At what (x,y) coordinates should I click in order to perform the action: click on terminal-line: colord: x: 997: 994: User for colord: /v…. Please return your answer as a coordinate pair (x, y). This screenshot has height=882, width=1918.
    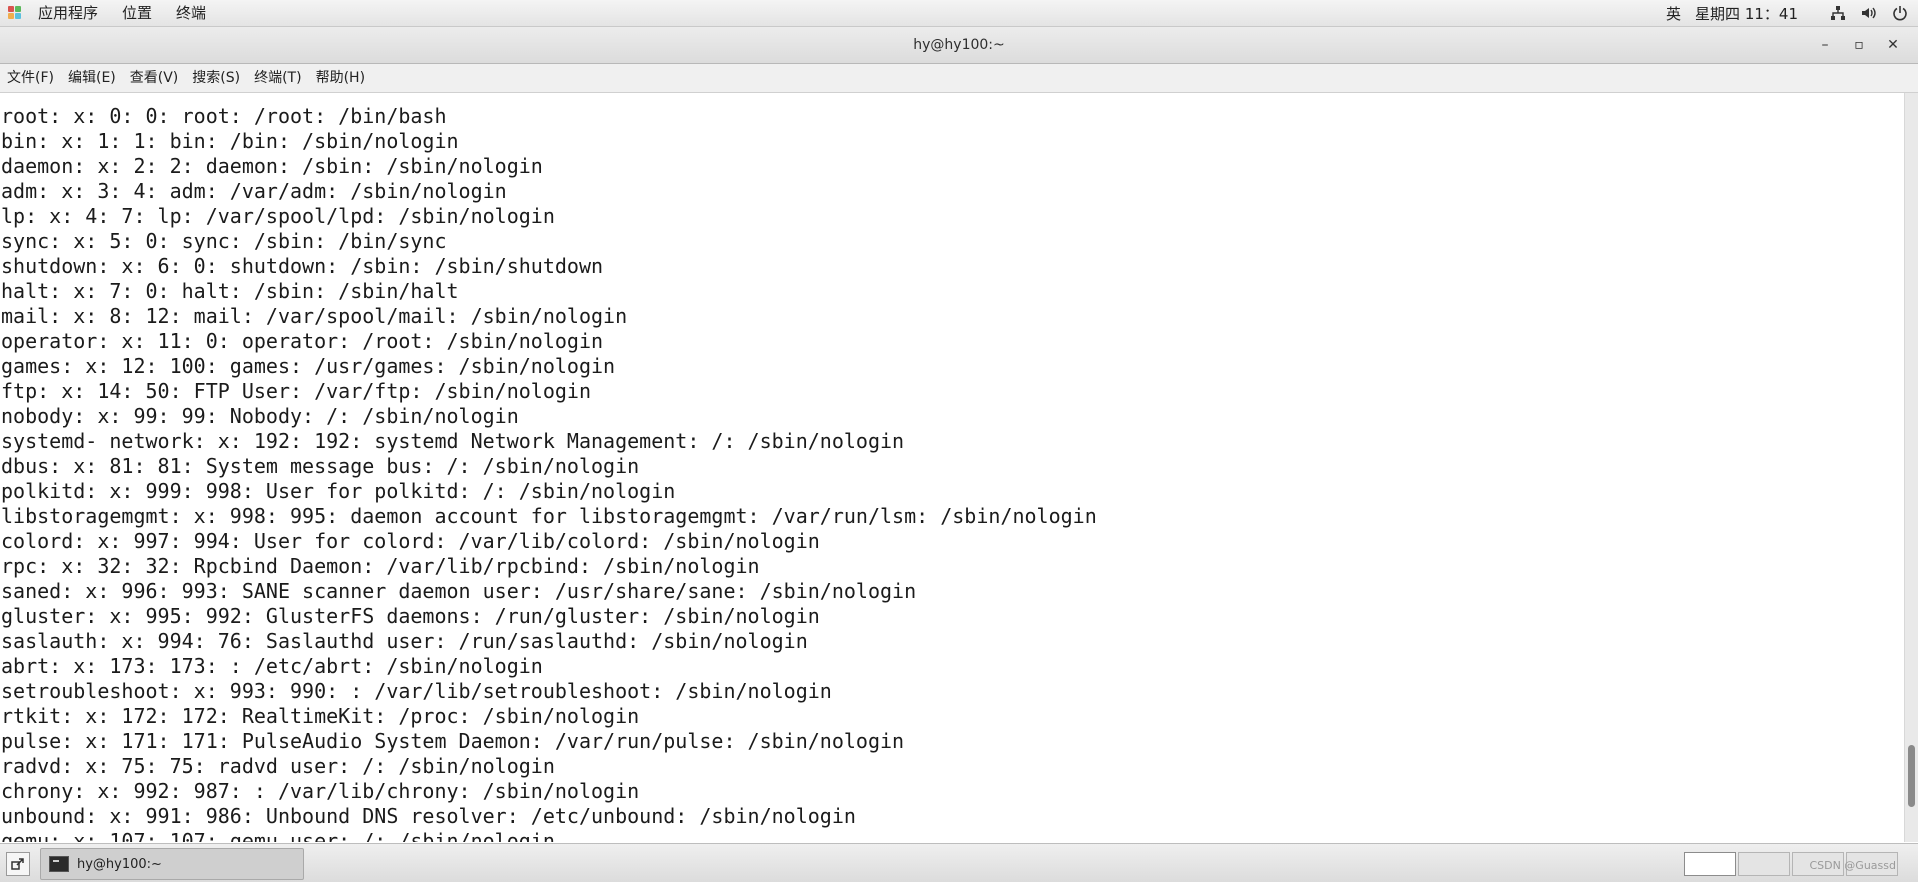
    Looking at the image, I should click on (410, 541).